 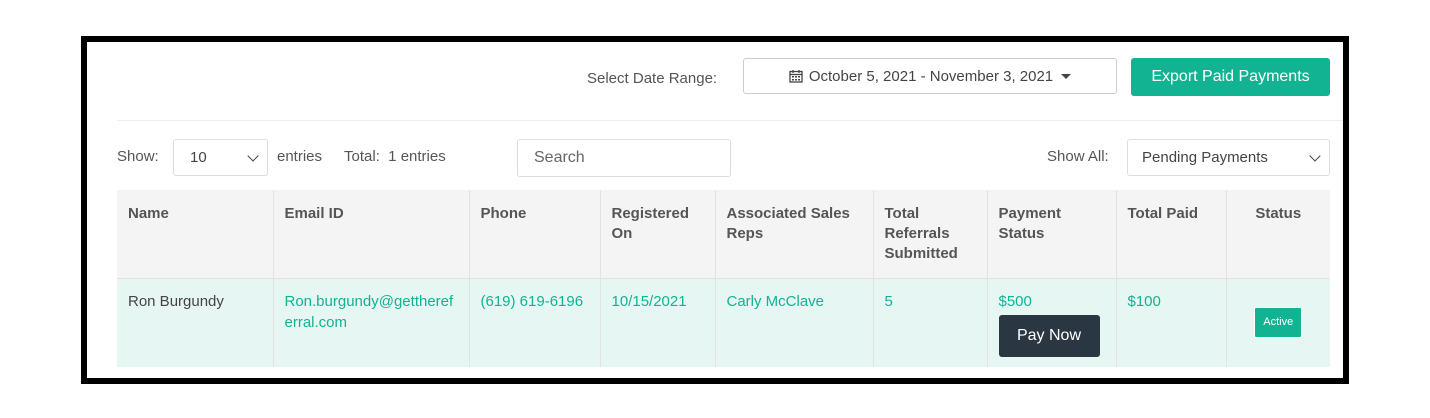 What do you see at coordinates (535, 234) in the screenshot?
I see `column-header-phone: Phone` at bounding box center [535, 234].